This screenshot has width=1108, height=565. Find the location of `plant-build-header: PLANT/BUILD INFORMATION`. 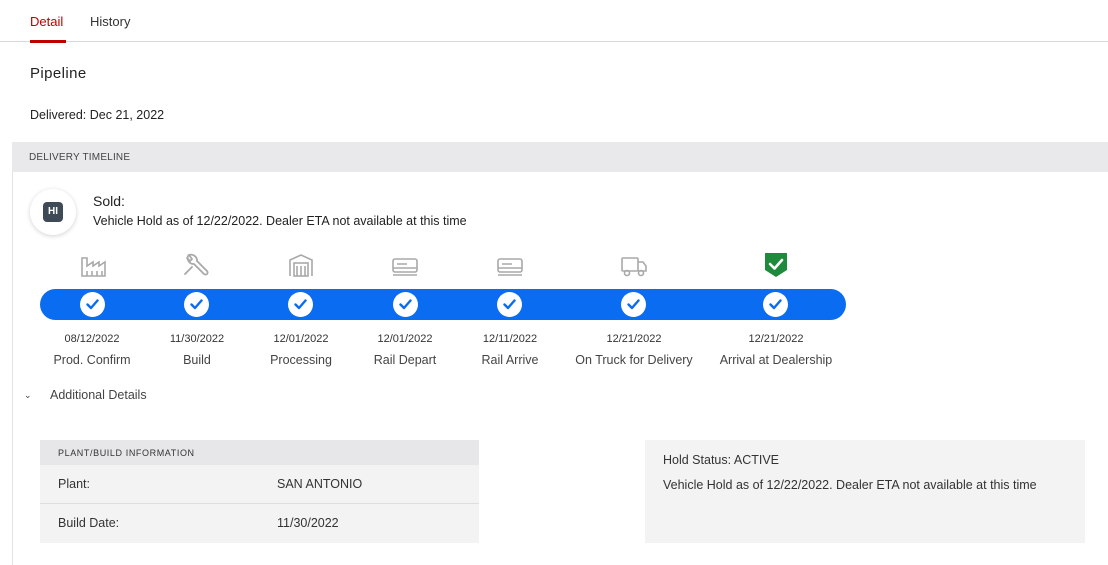

plant-build-header: PLANT/BUILD INFORMATION is located at coordinates (259, 452).